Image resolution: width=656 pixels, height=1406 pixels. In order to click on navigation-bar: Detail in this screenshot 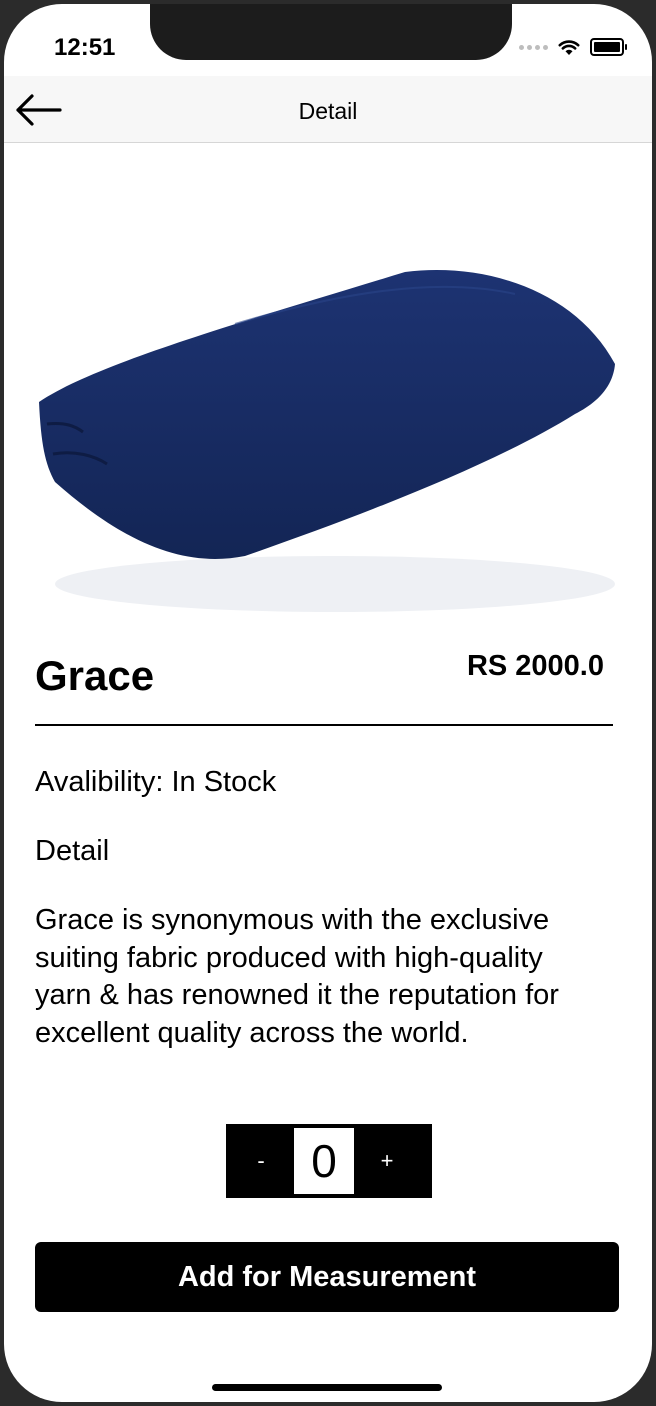, I will do `click(328, 109)`.